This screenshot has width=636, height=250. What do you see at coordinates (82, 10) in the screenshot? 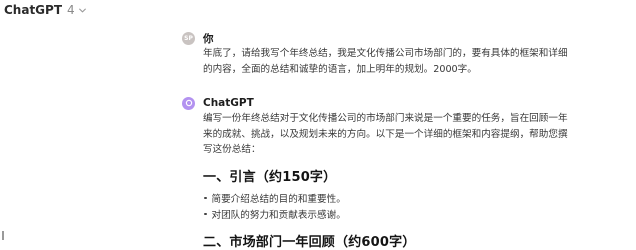
I see `chevron-down-icon` at bounding box center [82, 10].